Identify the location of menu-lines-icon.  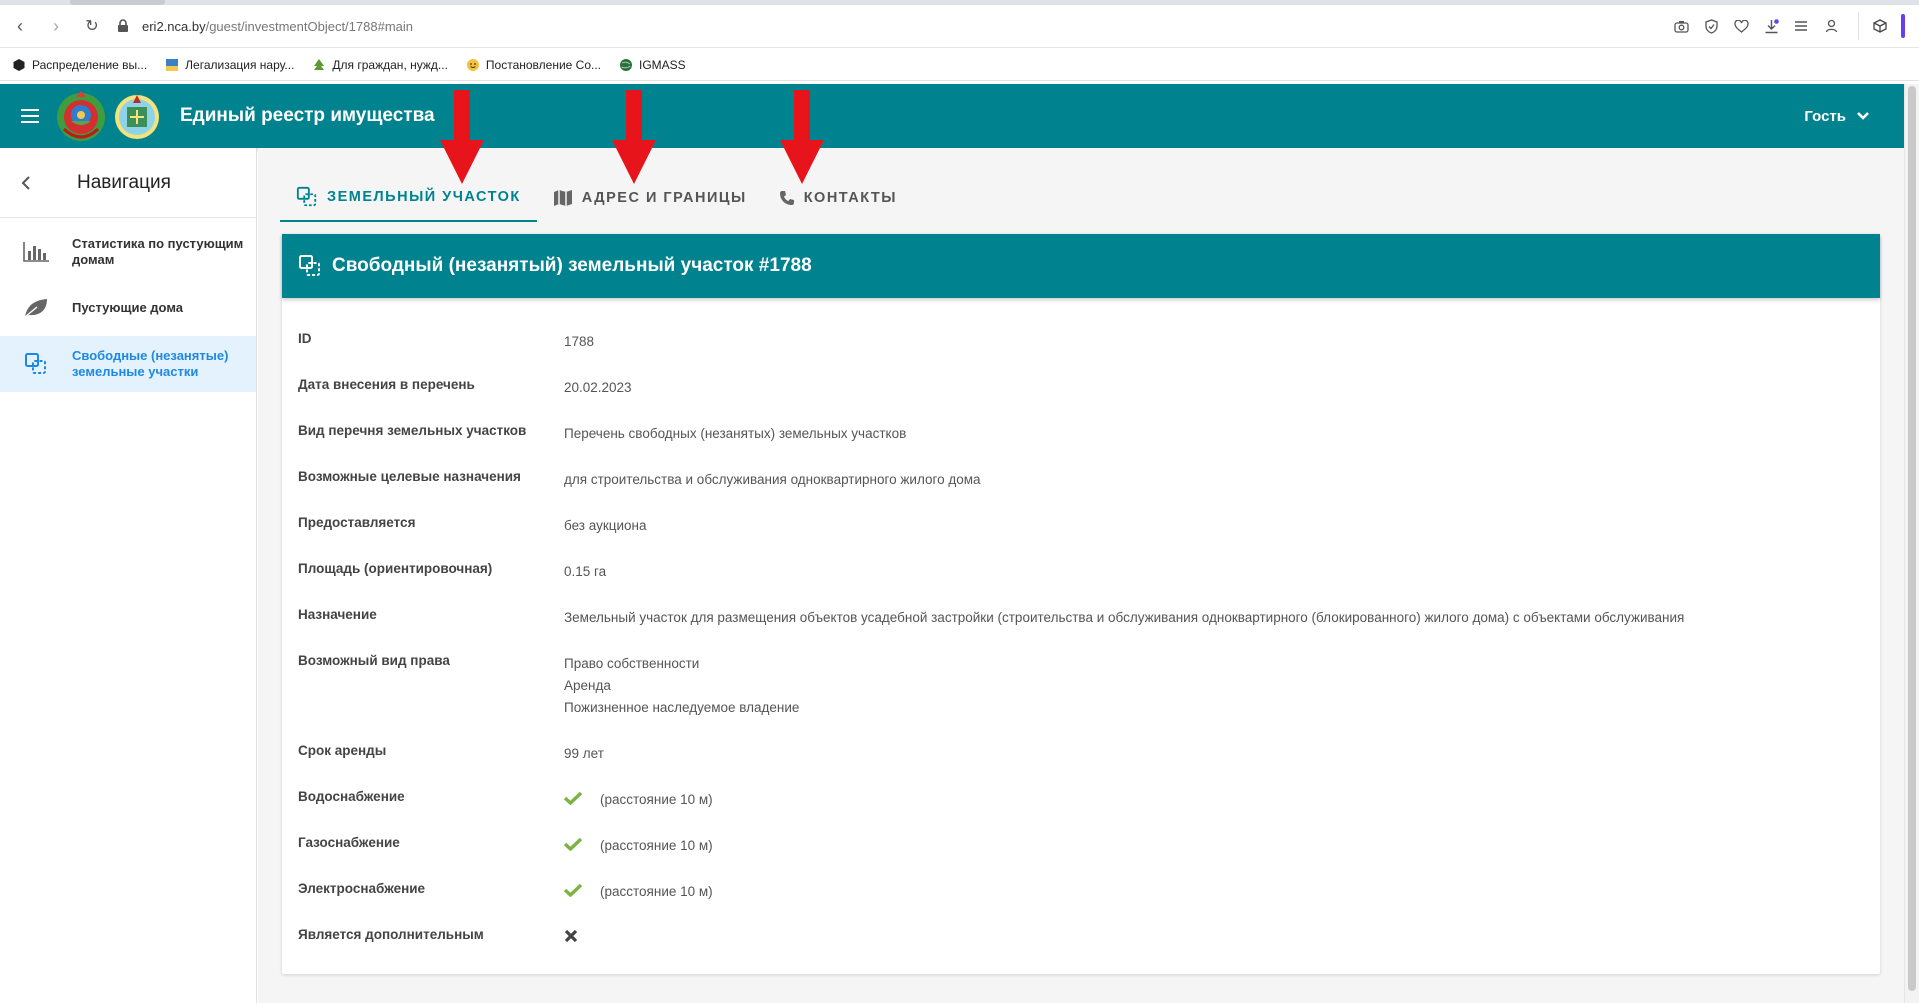
(1801, 26).